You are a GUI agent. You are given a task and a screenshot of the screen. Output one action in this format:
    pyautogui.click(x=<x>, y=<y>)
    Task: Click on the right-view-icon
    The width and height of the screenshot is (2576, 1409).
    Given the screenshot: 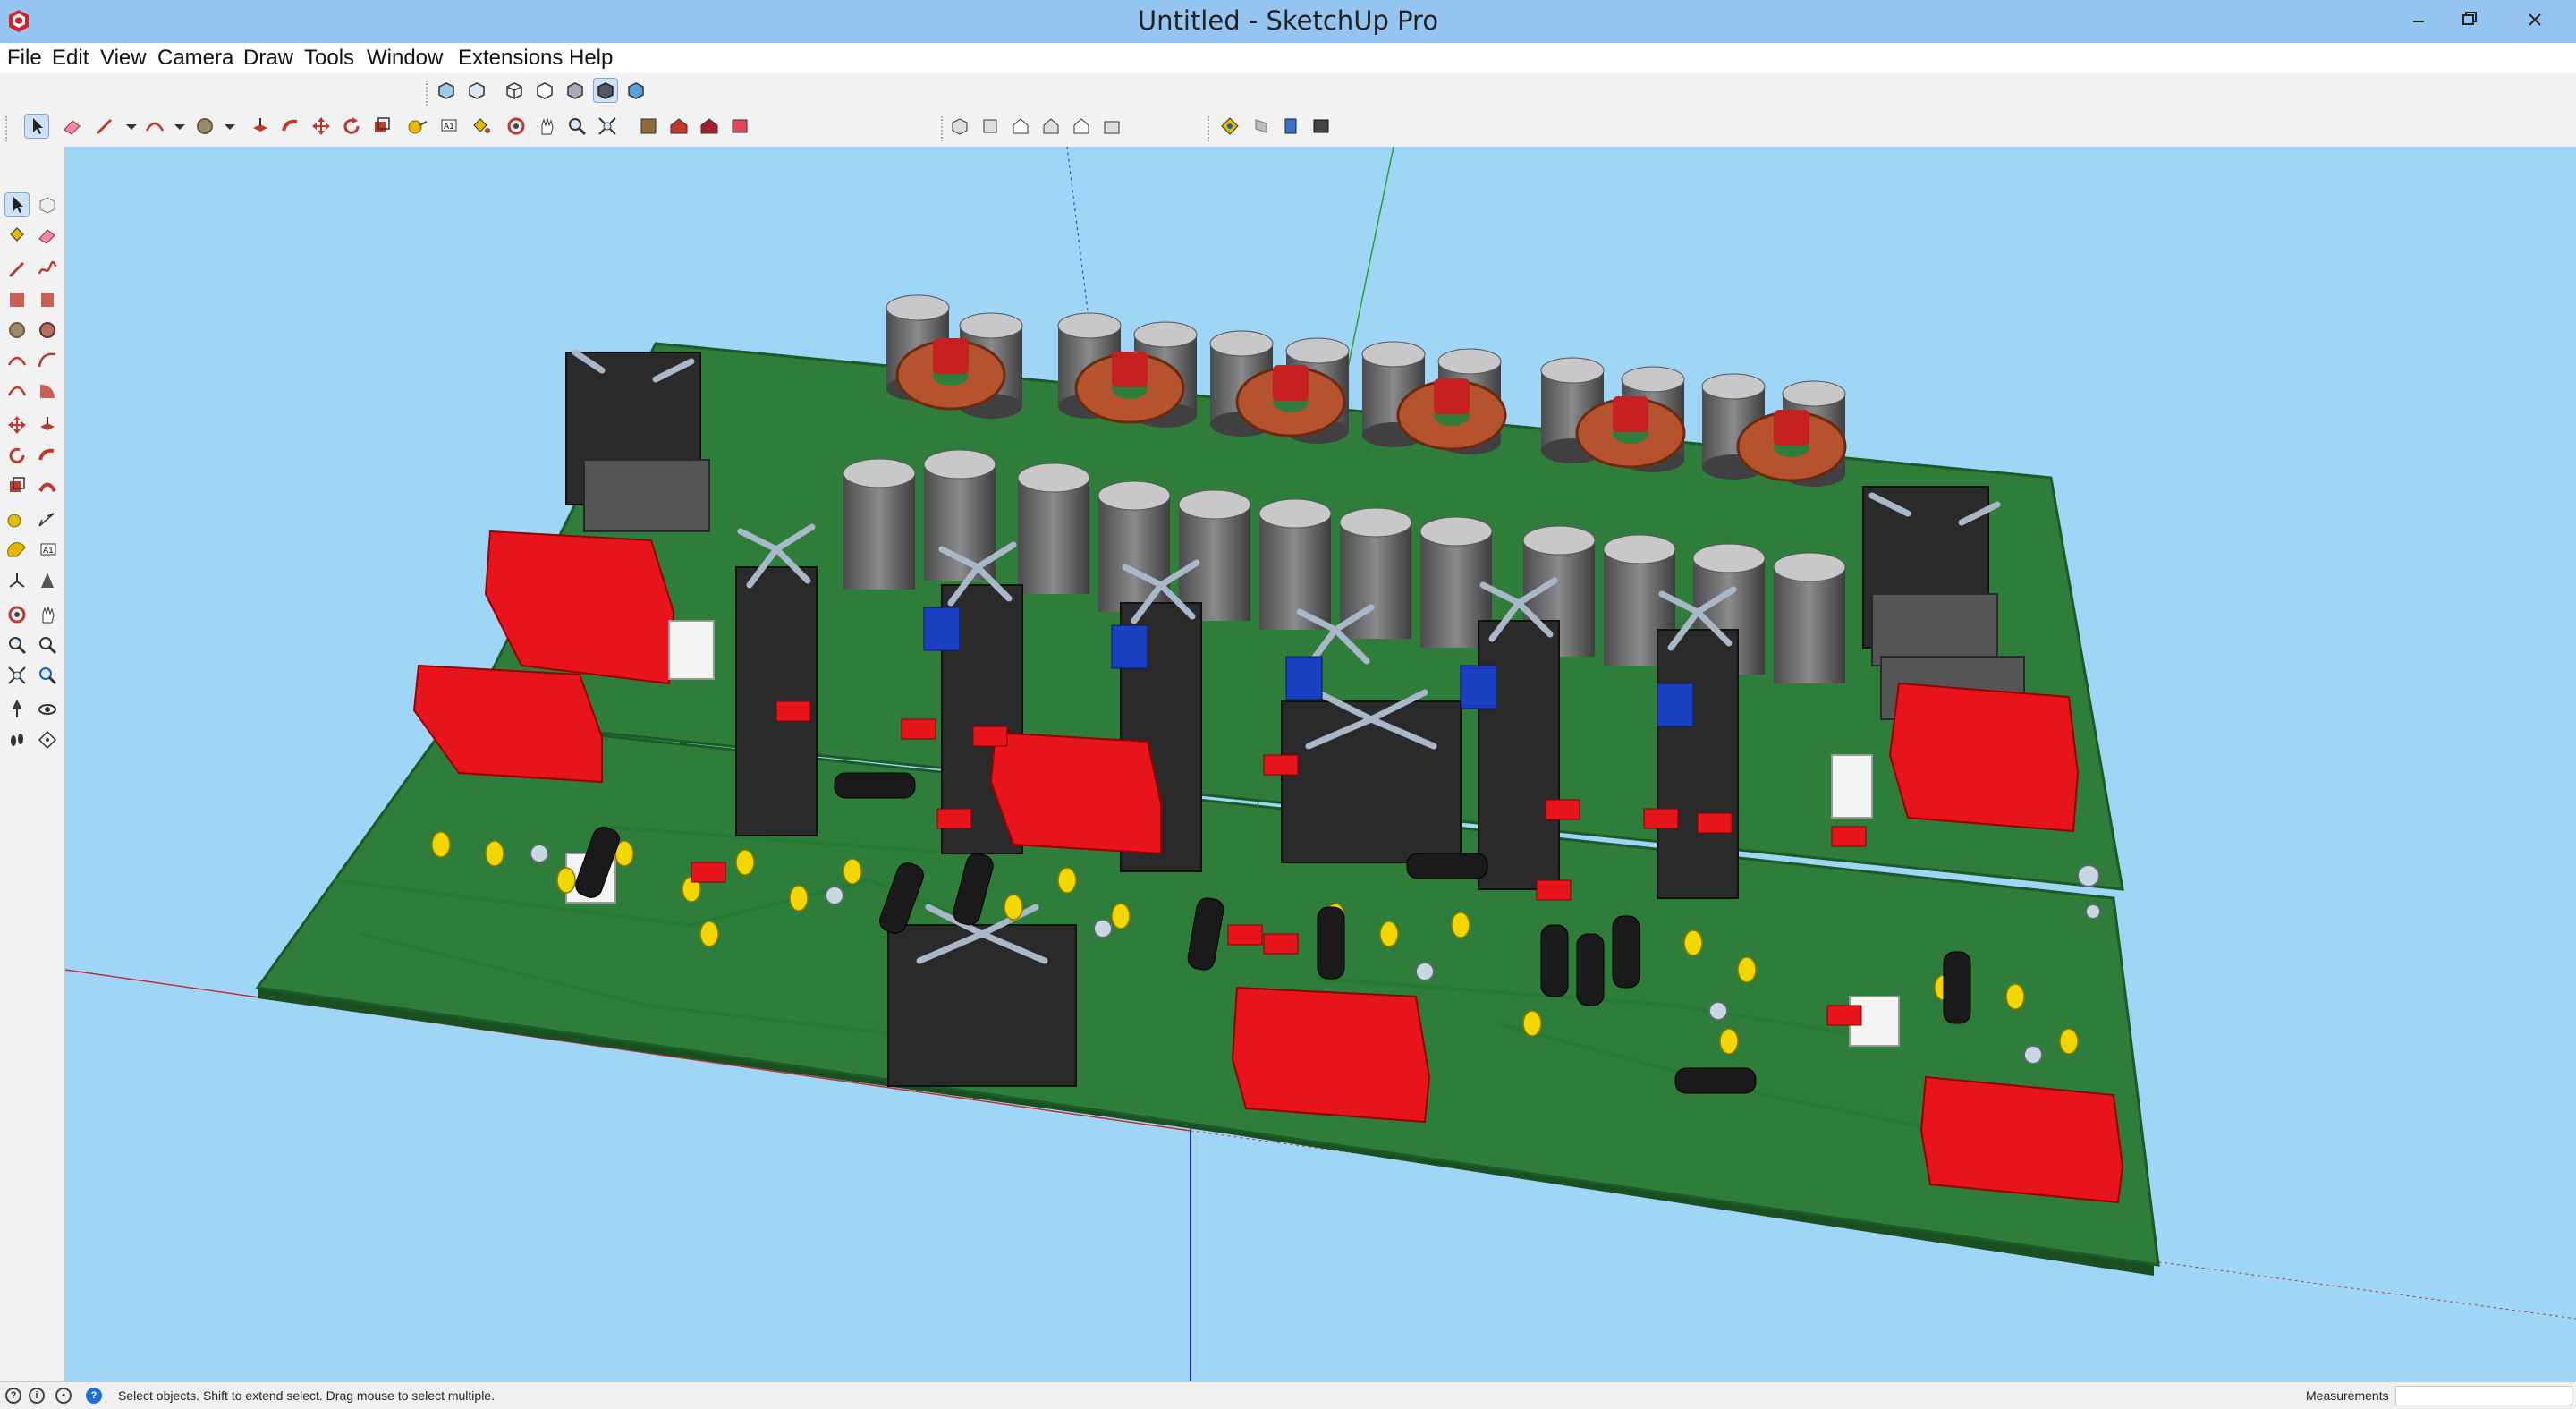 What is the action you would take?
    pyautogui.click(x=1051, y=127)
    